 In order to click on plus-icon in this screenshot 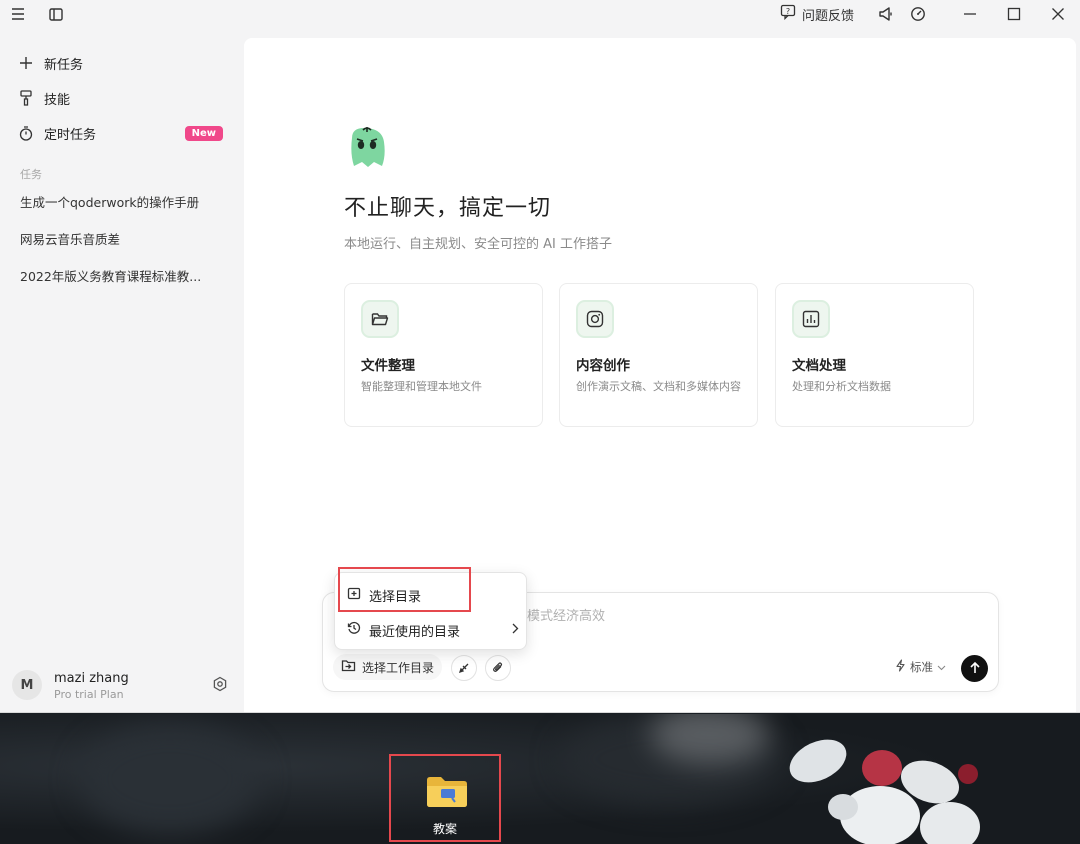, I will do `click(26, 63)`.